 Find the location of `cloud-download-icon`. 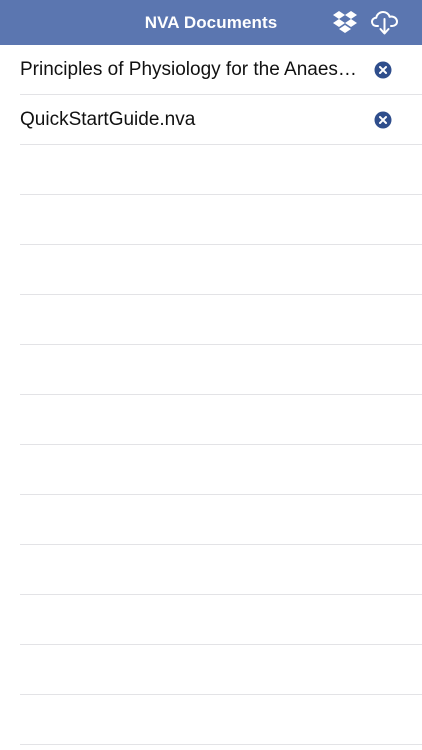

cloud-download-icon is located at coordinates (385, 23).